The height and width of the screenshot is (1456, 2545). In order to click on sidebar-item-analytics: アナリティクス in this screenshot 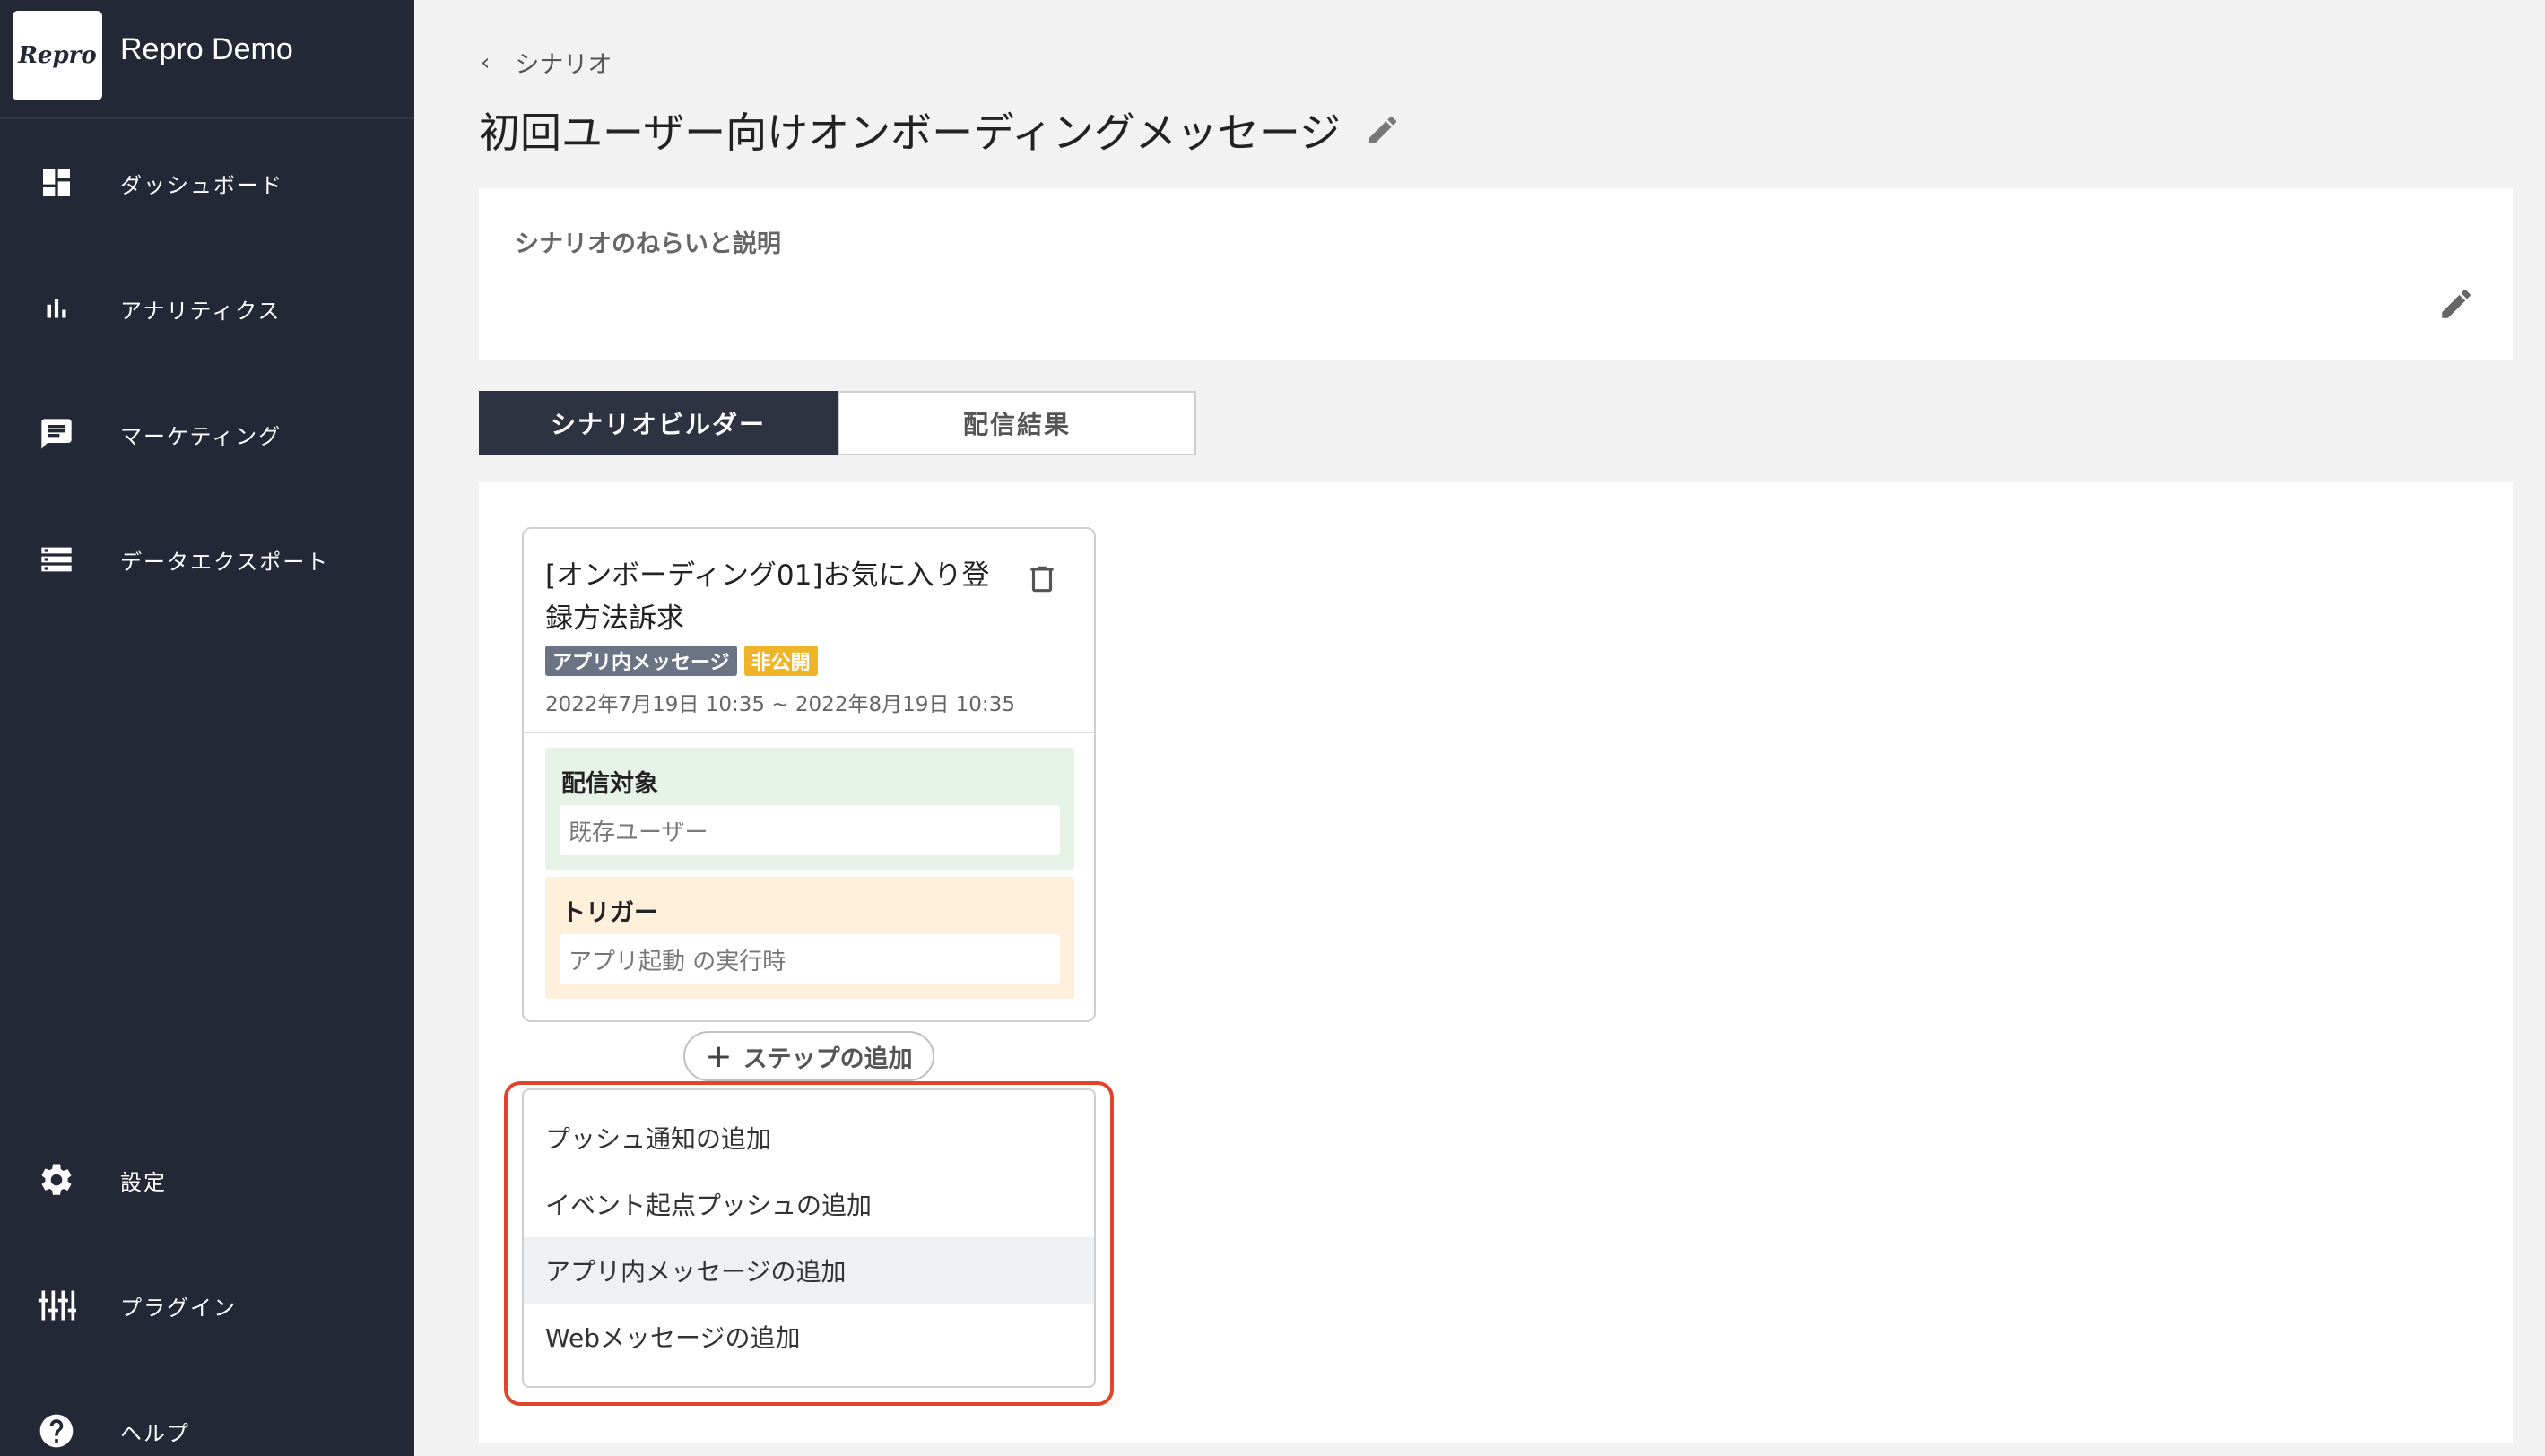, I will do `click(207, 308)`.